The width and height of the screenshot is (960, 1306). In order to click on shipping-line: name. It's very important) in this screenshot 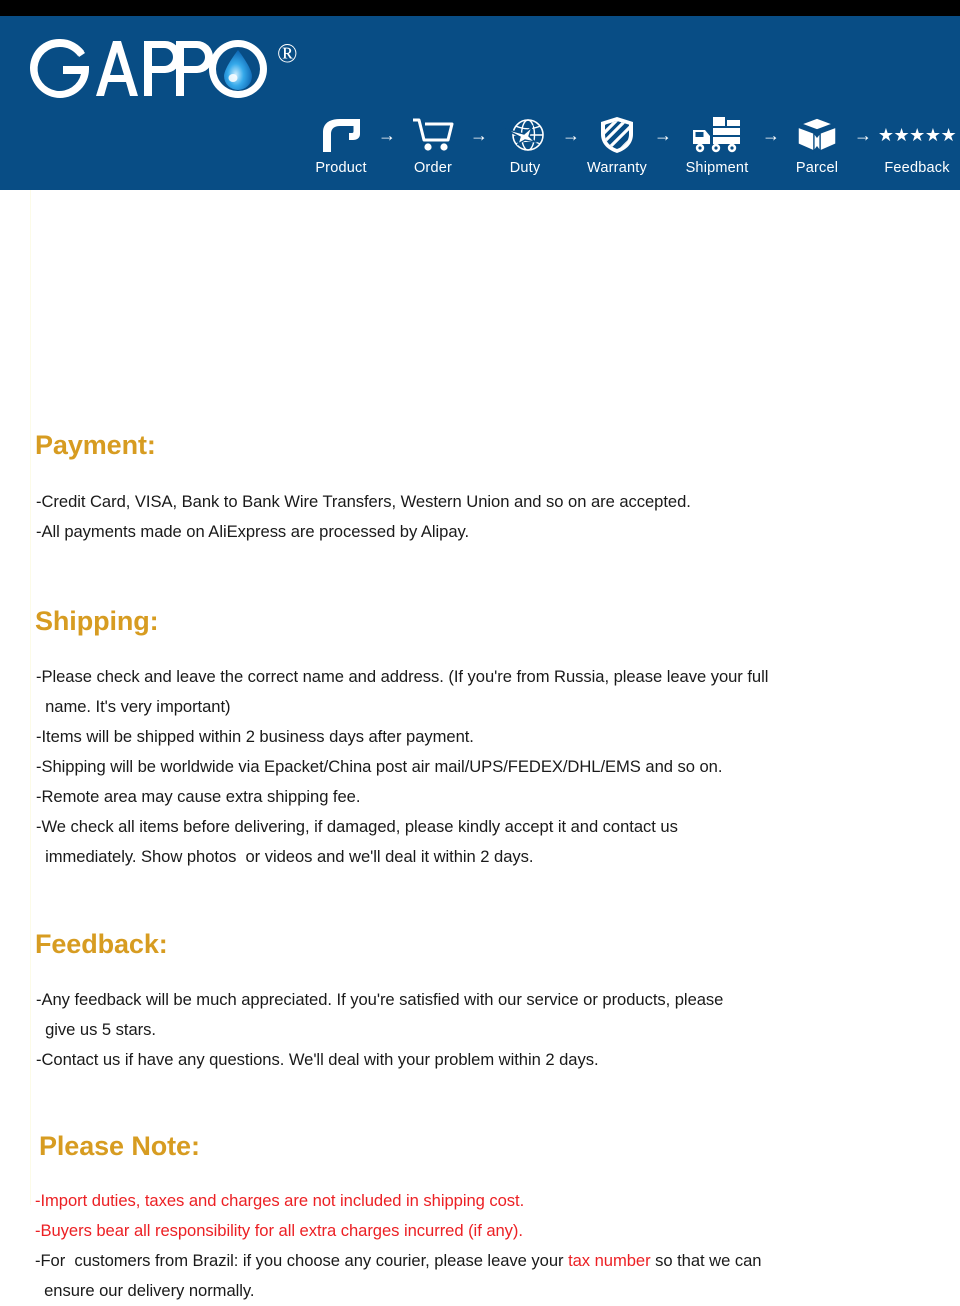, I will do `click(133, 706)`.